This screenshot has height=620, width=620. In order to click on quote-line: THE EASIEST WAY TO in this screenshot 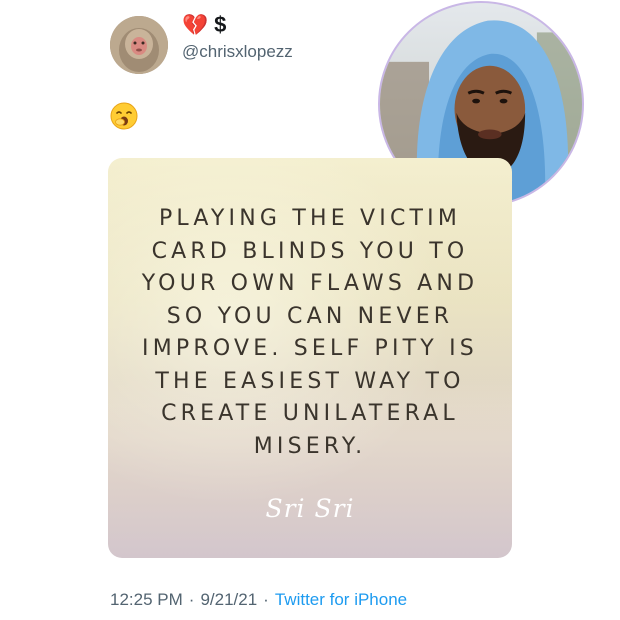, I will do `click(310, 381)`.